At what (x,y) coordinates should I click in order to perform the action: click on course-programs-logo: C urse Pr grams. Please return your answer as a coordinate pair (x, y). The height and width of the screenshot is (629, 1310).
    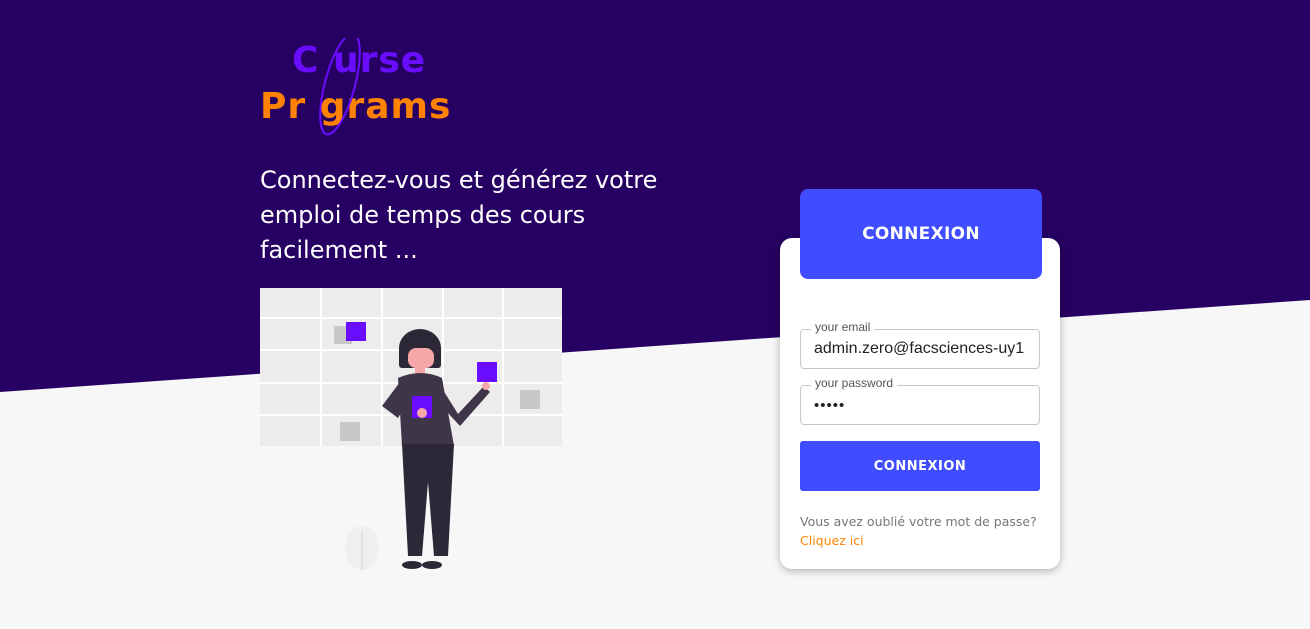
    Looking at the image, I should click on (378, 88).